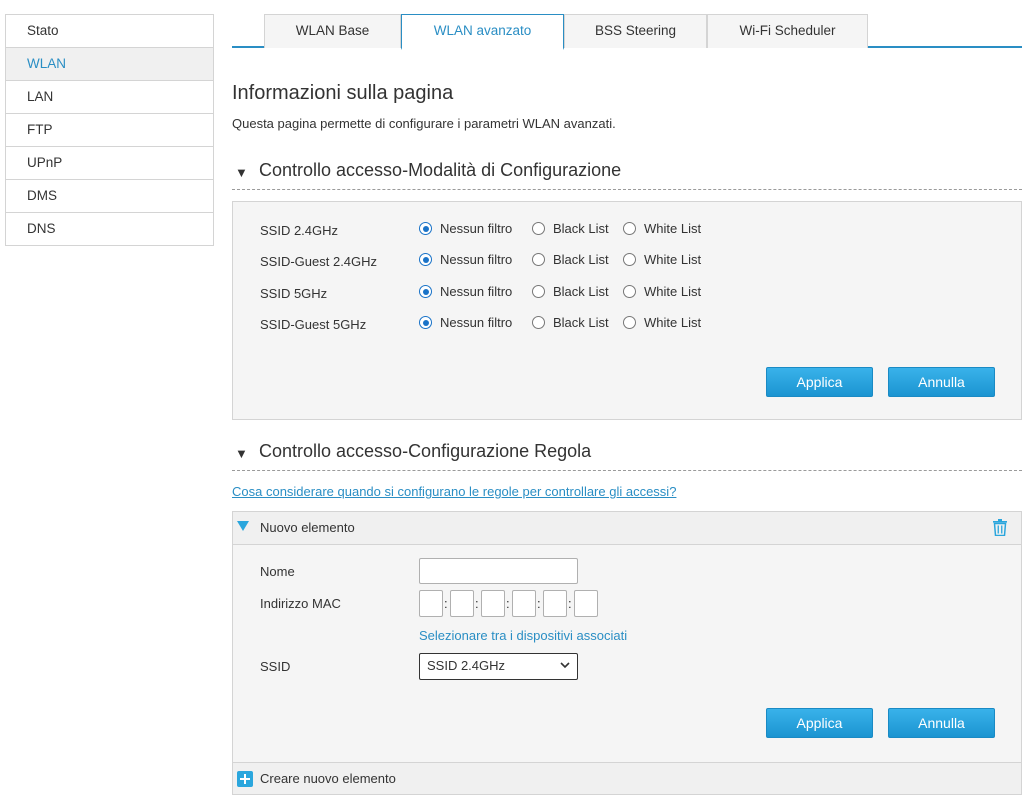 This screenshot has width=1024, height=800. What do you see at coordinates (243, 526) in the screenshot?
I see `expand-triangle-icon` at bounding box center [243, 526].